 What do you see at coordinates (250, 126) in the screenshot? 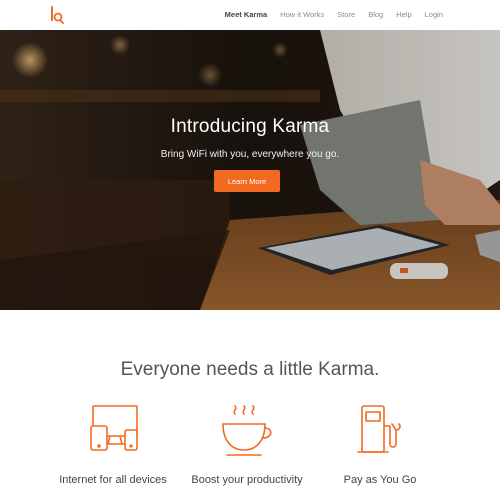
I see `hero-title: Introducing Karma` at bounding box center [250, 126].